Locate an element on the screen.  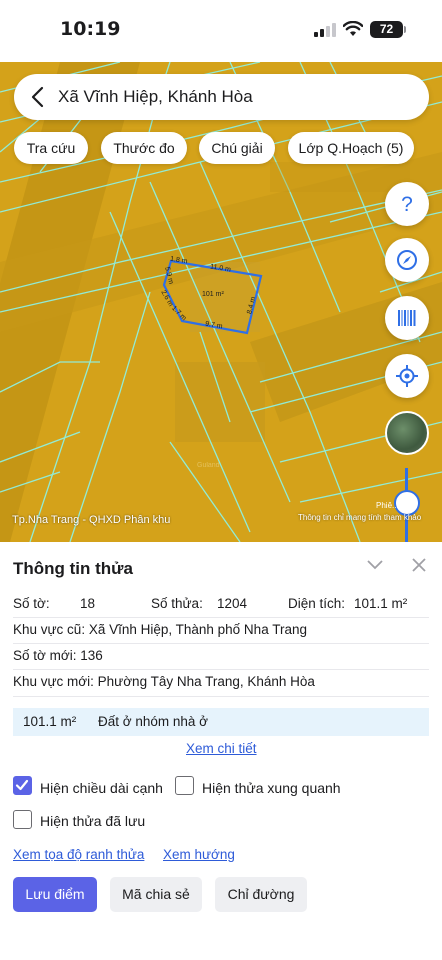
satellite-layer-thumbnail is located at coordinates (407, 433).